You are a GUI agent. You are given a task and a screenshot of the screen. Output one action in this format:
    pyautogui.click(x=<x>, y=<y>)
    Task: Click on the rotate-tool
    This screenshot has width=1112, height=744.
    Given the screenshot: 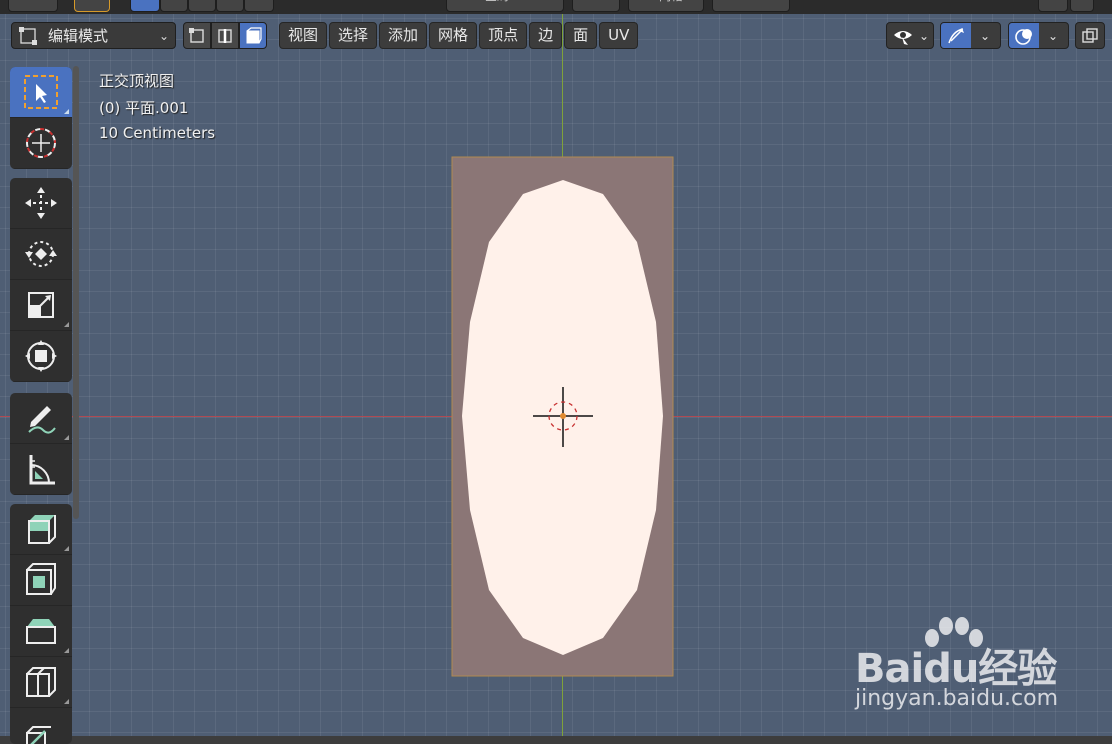 What is the action you would take?
    pyautogui.click(x=41, y=254)
    